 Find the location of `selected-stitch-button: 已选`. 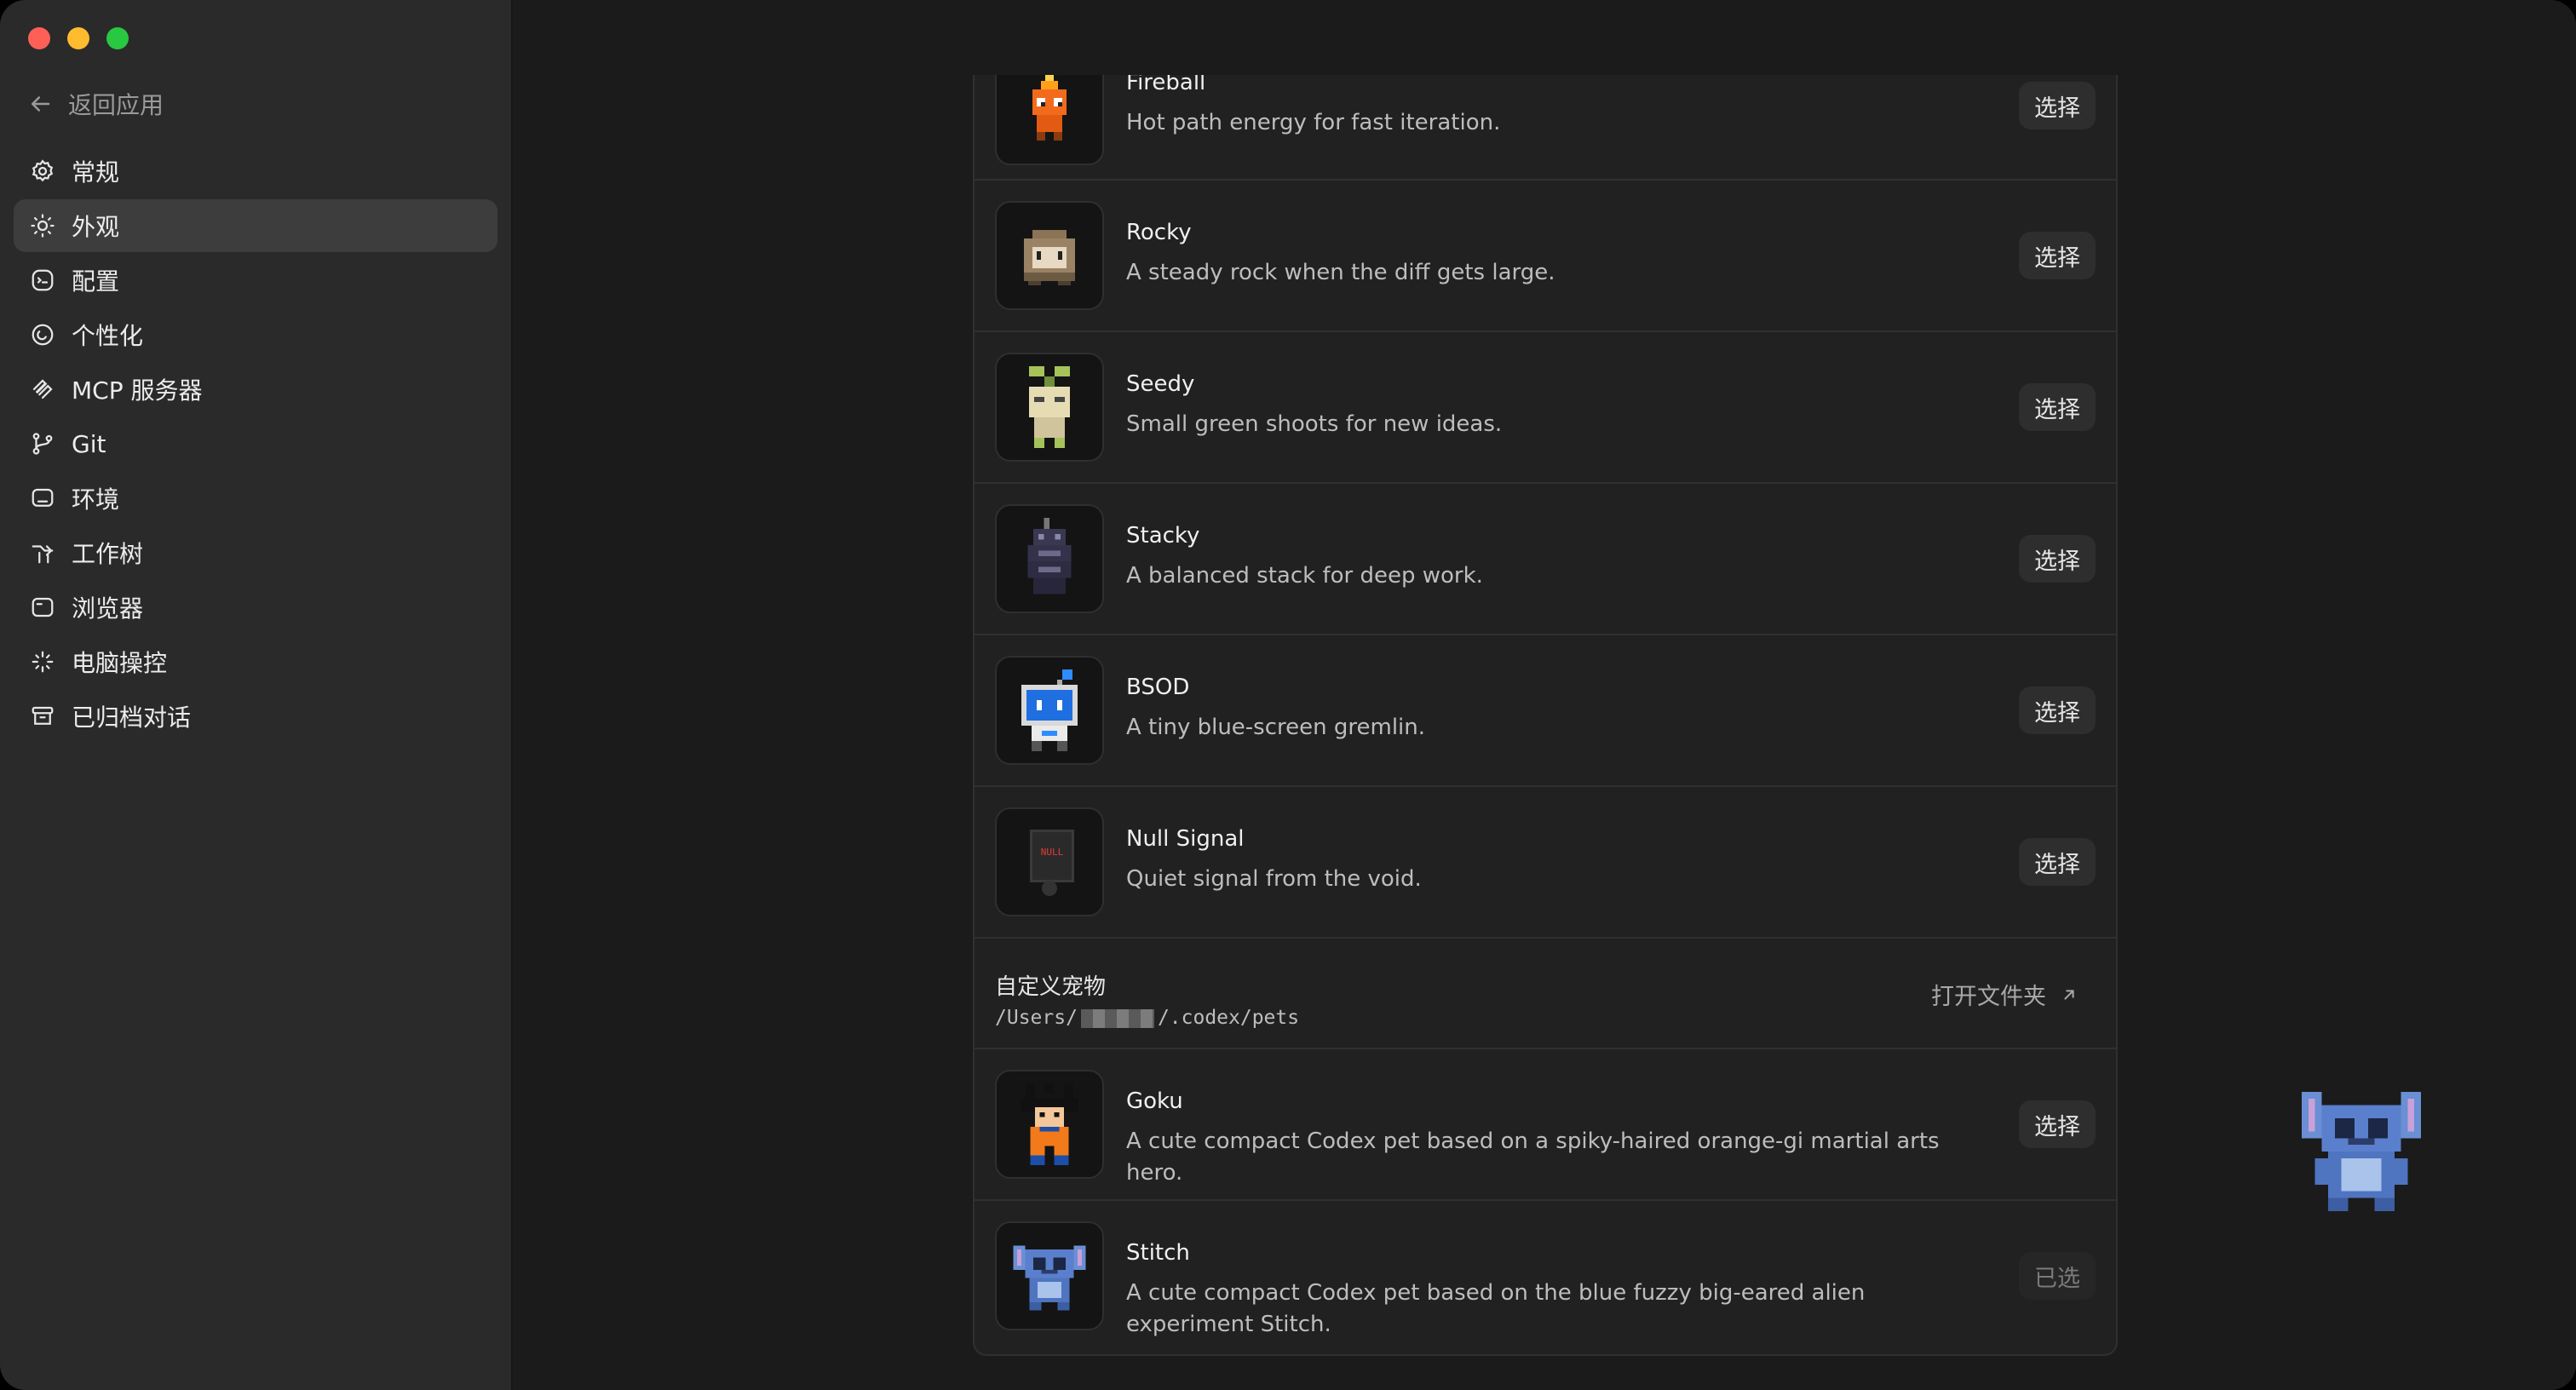

selected-stitch-button: 已选 is located at coordinates (2057, 1276).